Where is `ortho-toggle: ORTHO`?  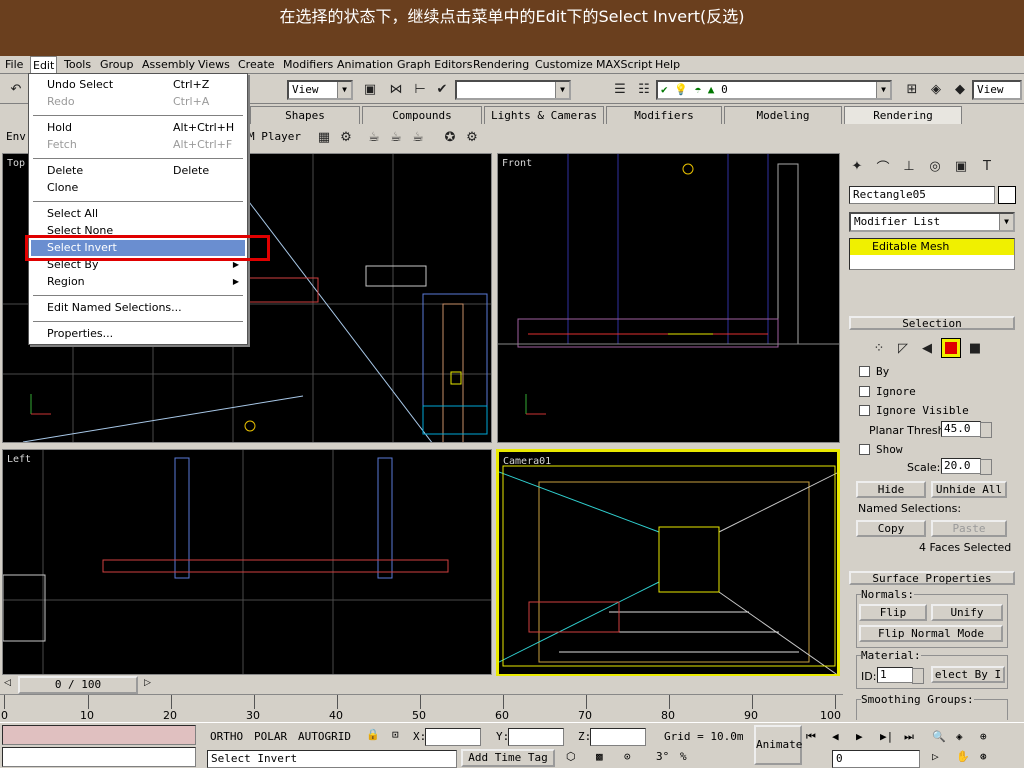
ortho-toggle: ORTHO is located at coordinates (226, 736).